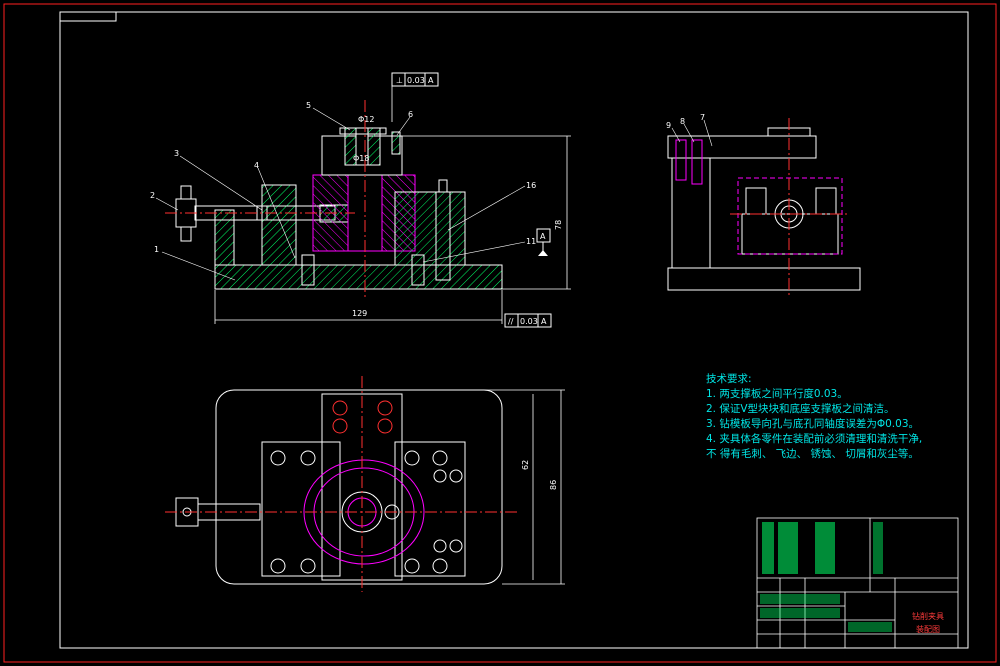 This screenshot has width=1000, height=666. Describe the element at coordinates (756, 201) in the screenshot. I see `side-vblock-left` at that location.